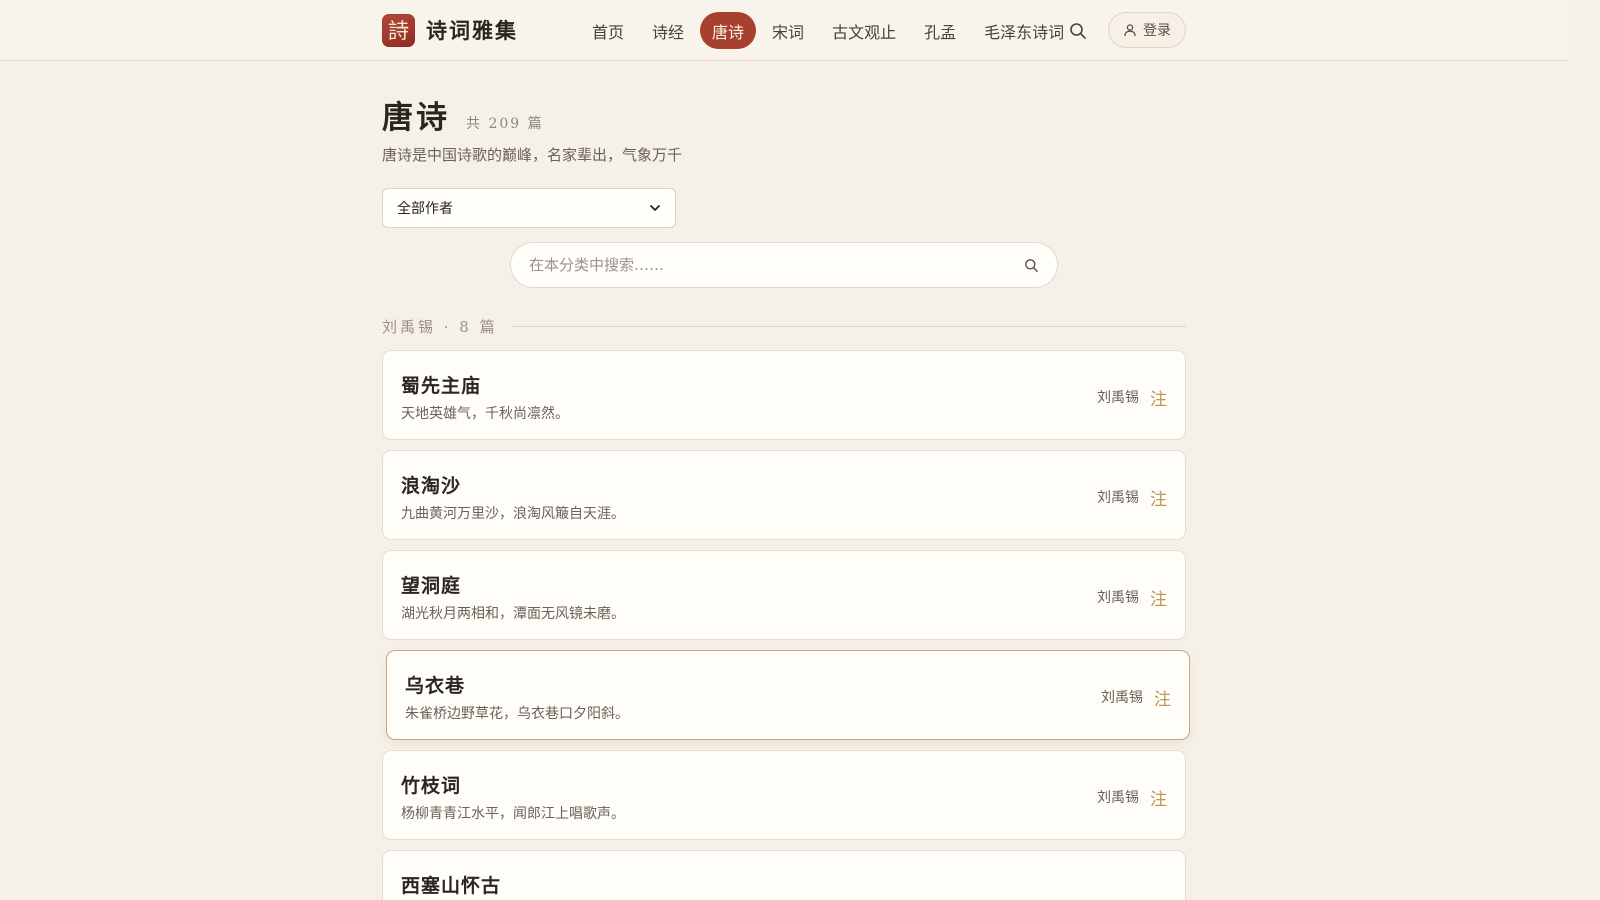 This screenshot has height=900, width=1600. Describe the element at coordinates (435, 686) in the screenshot. I see `poem-title: 乌衣巷` at that location.